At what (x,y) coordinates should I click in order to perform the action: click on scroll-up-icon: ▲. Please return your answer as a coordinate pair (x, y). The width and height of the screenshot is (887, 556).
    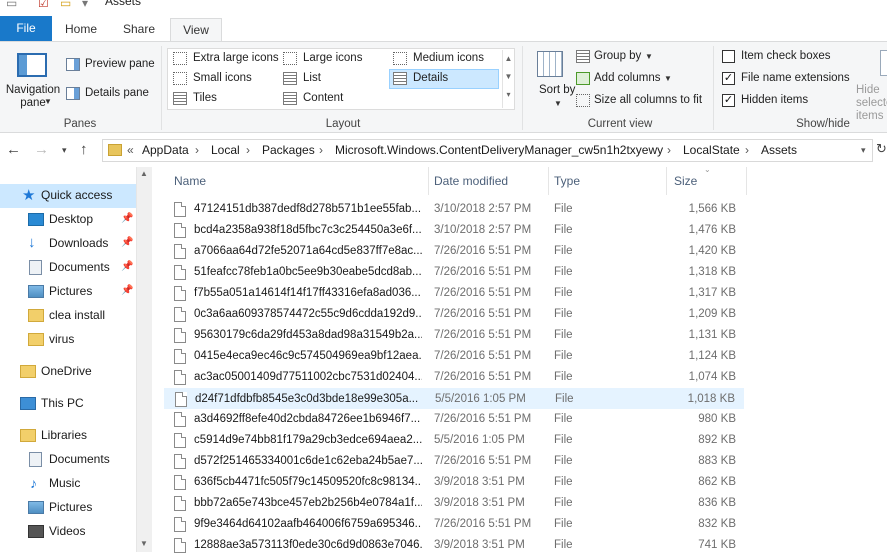
    Looking at the image, I should click on (144, 173).